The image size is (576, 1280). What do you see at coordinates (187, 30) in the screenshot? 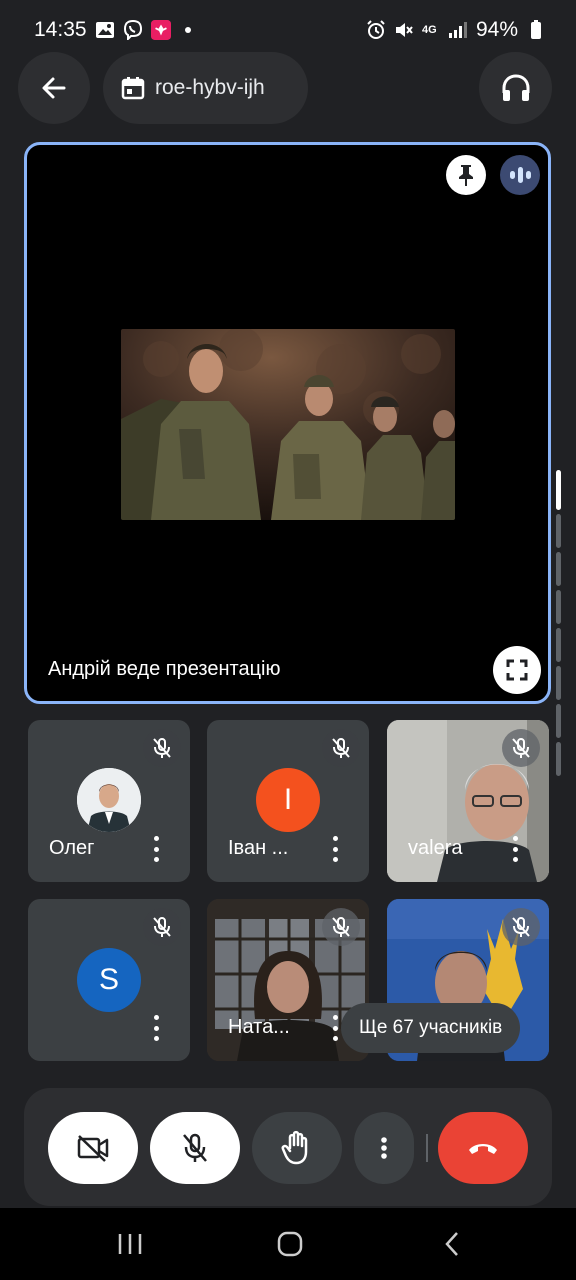
I see `notification-dot` at bounding box center [187, 30].